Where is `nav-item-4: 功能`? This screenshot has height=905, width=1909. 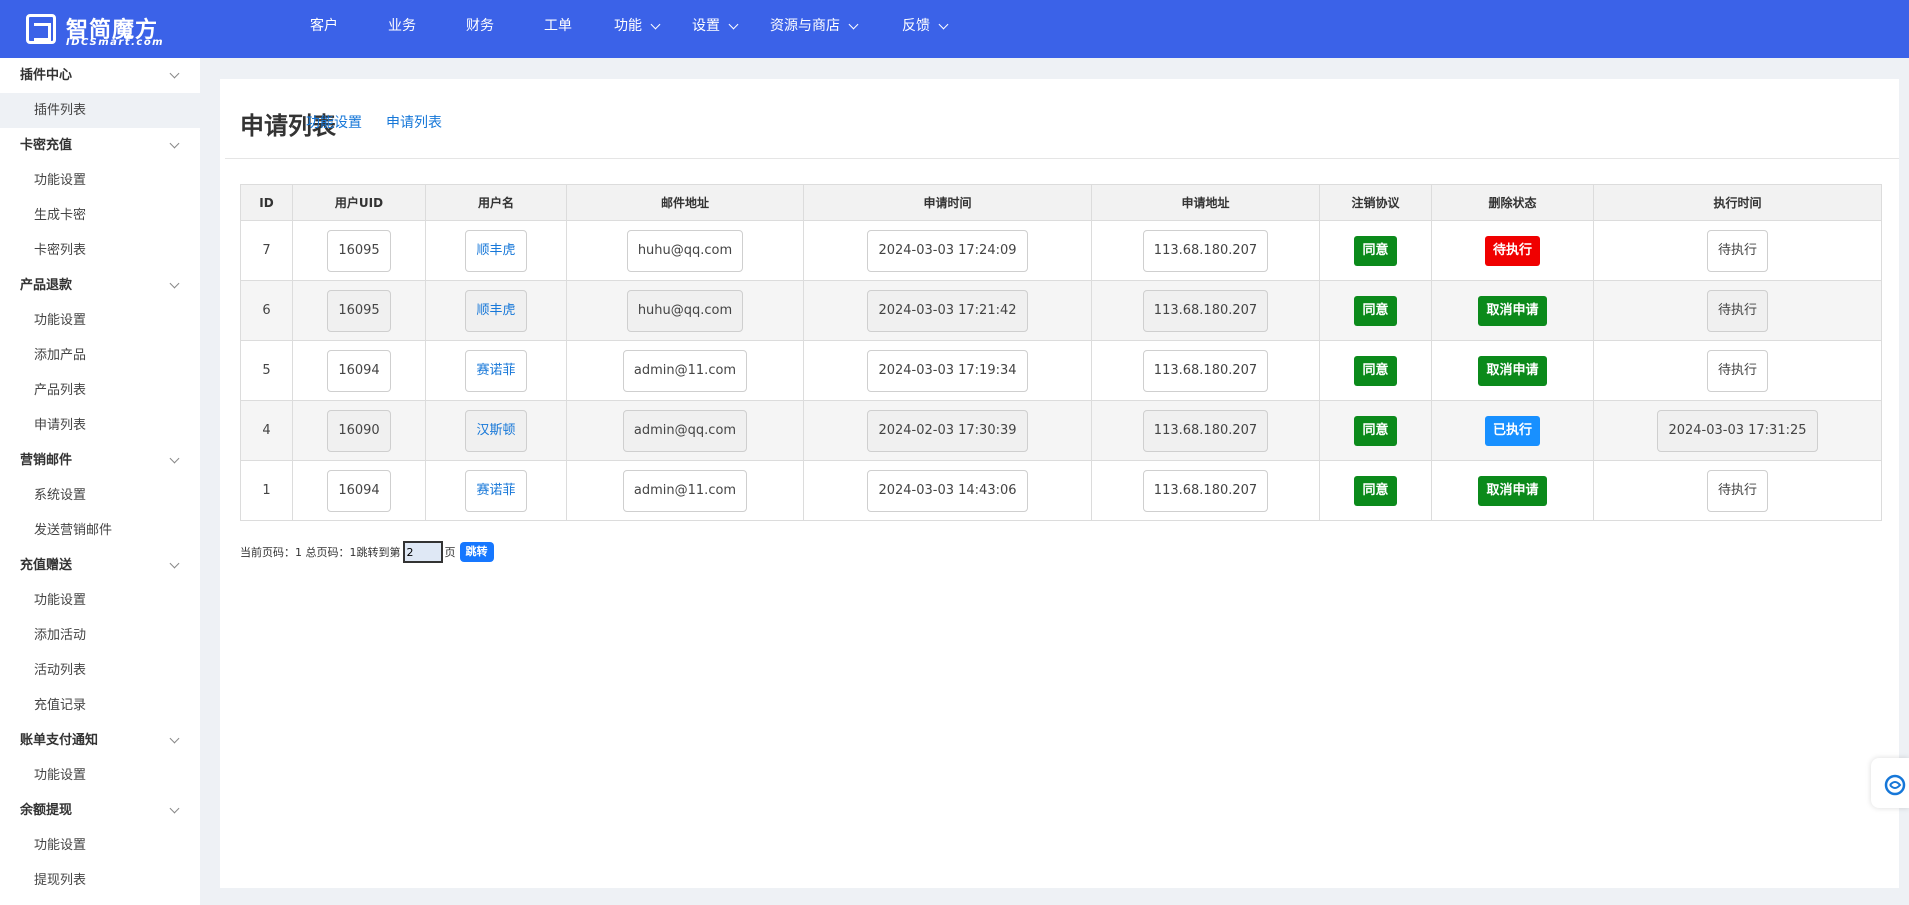 nav-item-4: 功能 is located at coordinates (653, 26).